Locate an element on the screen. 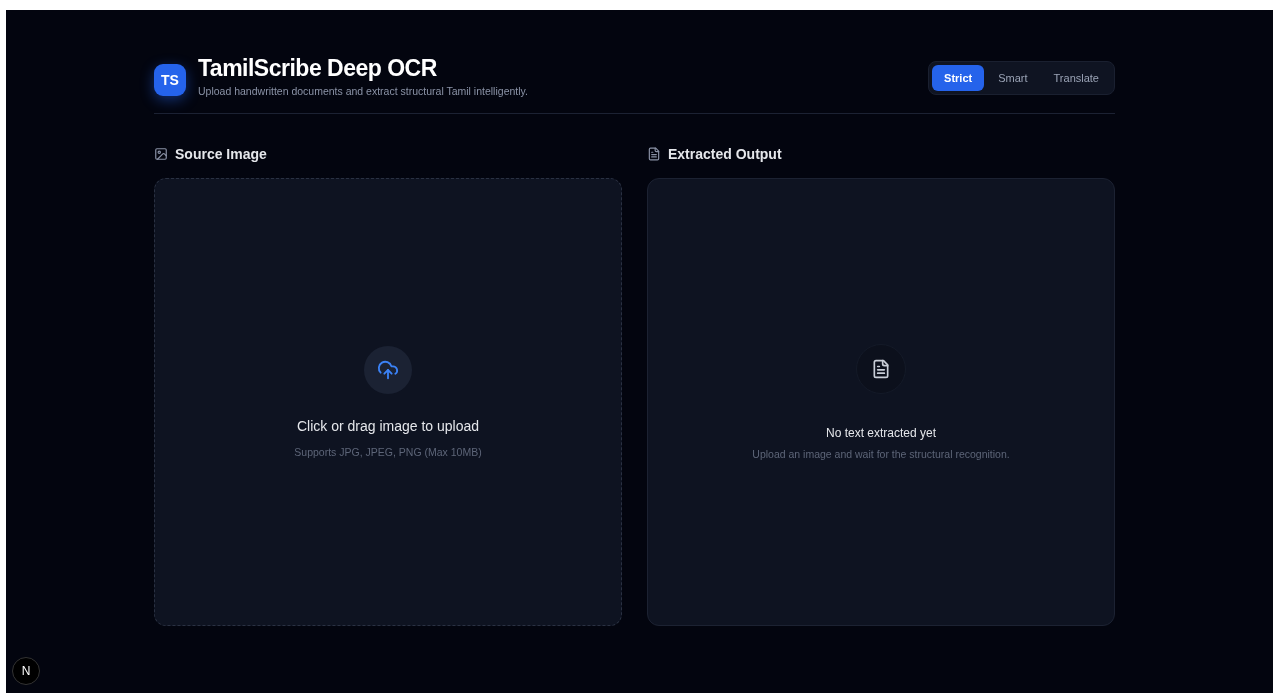  mode-tab: Translate is located at coordinates (1076, 78).